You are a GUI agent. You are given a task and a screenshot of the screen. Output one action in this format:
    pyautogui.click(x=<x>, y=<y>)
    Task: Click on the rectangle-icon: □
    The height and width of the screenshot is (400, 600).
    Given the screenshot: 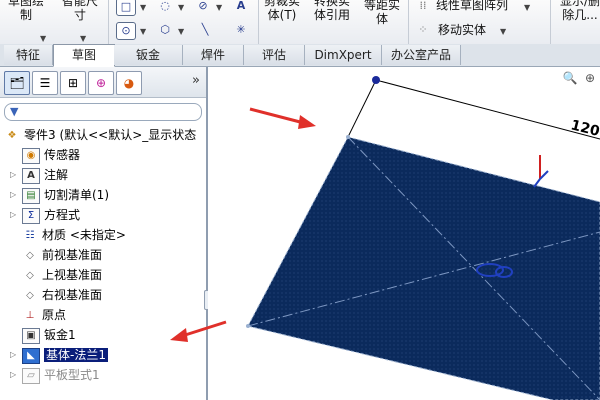 What is the action you would take?
    pyautogui.click(x=126, y=8)
    